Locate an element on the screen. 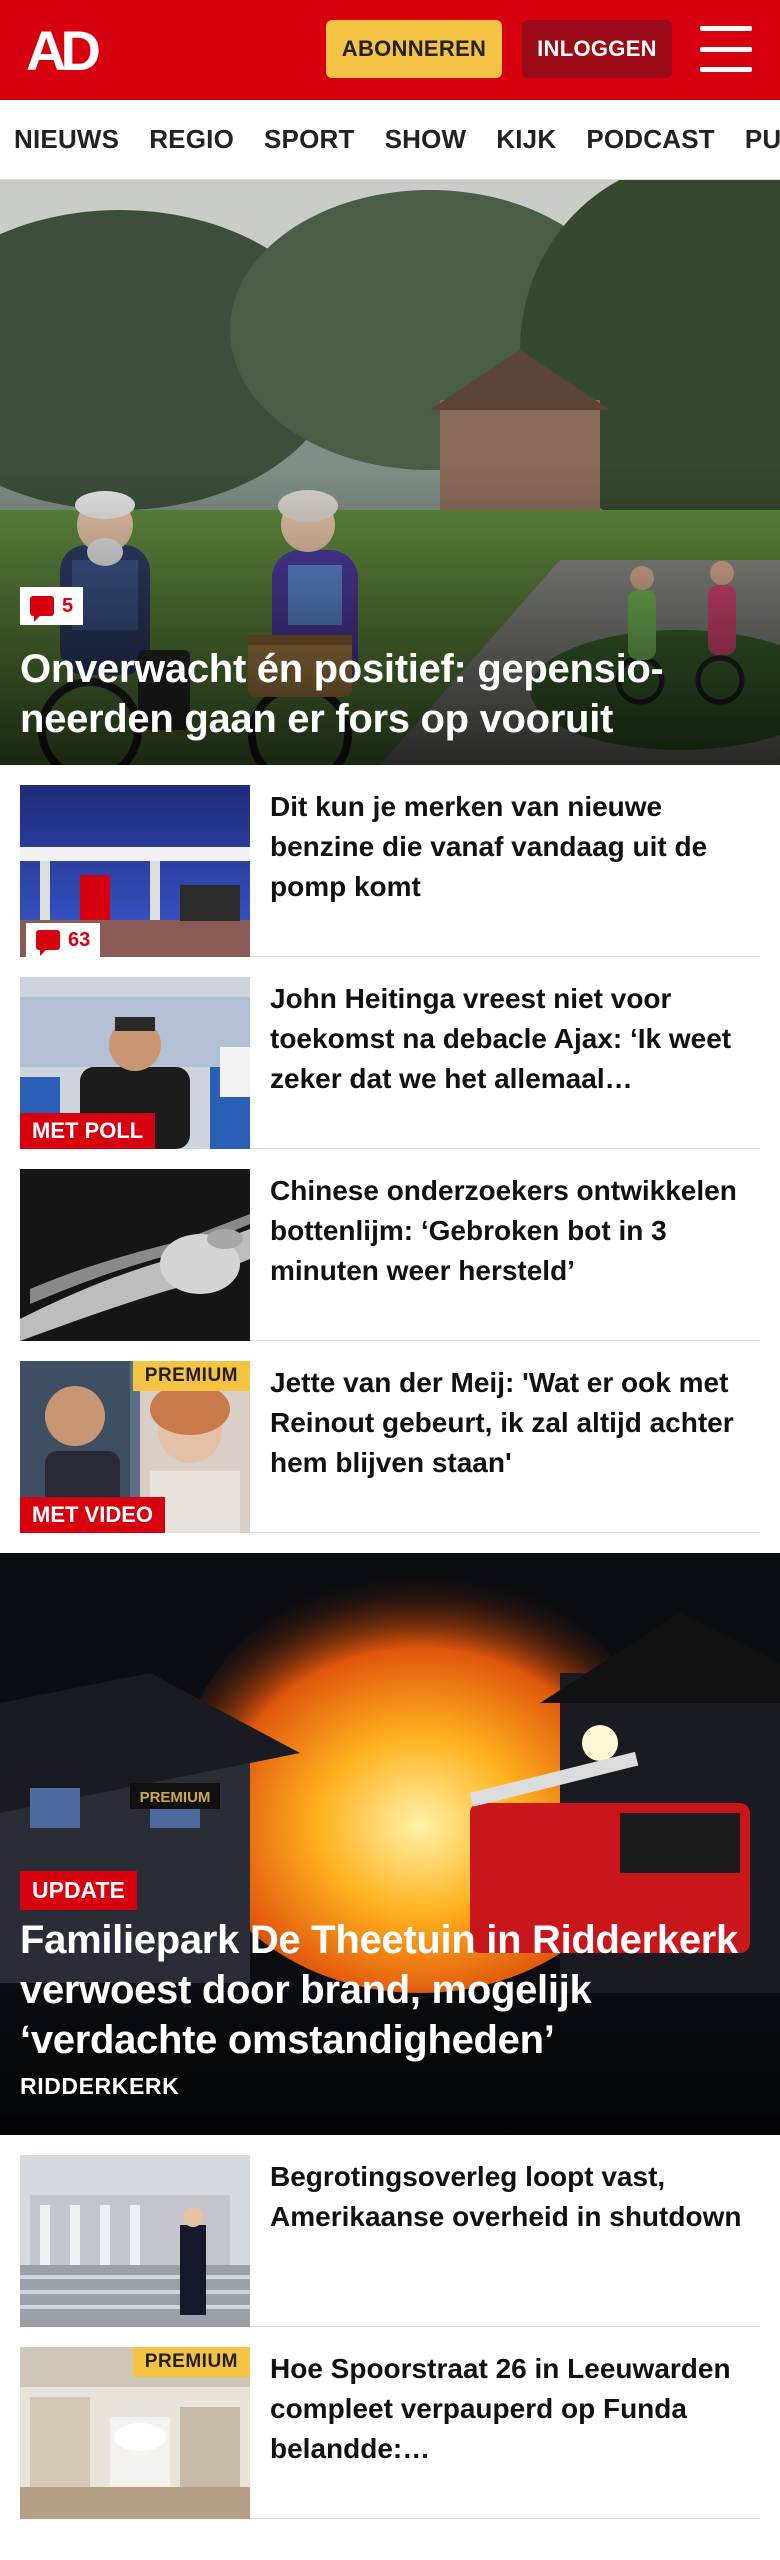  article-thumbnail: MET POLL is located at coordinates (135, 1063).